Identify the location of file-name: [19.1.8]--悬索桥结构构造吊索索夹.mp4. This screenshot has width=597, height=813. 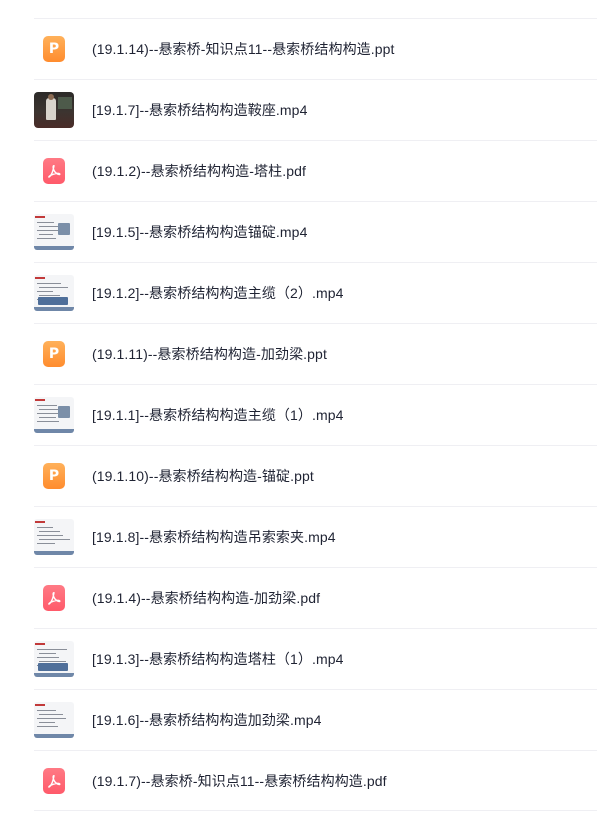
(214, 537).